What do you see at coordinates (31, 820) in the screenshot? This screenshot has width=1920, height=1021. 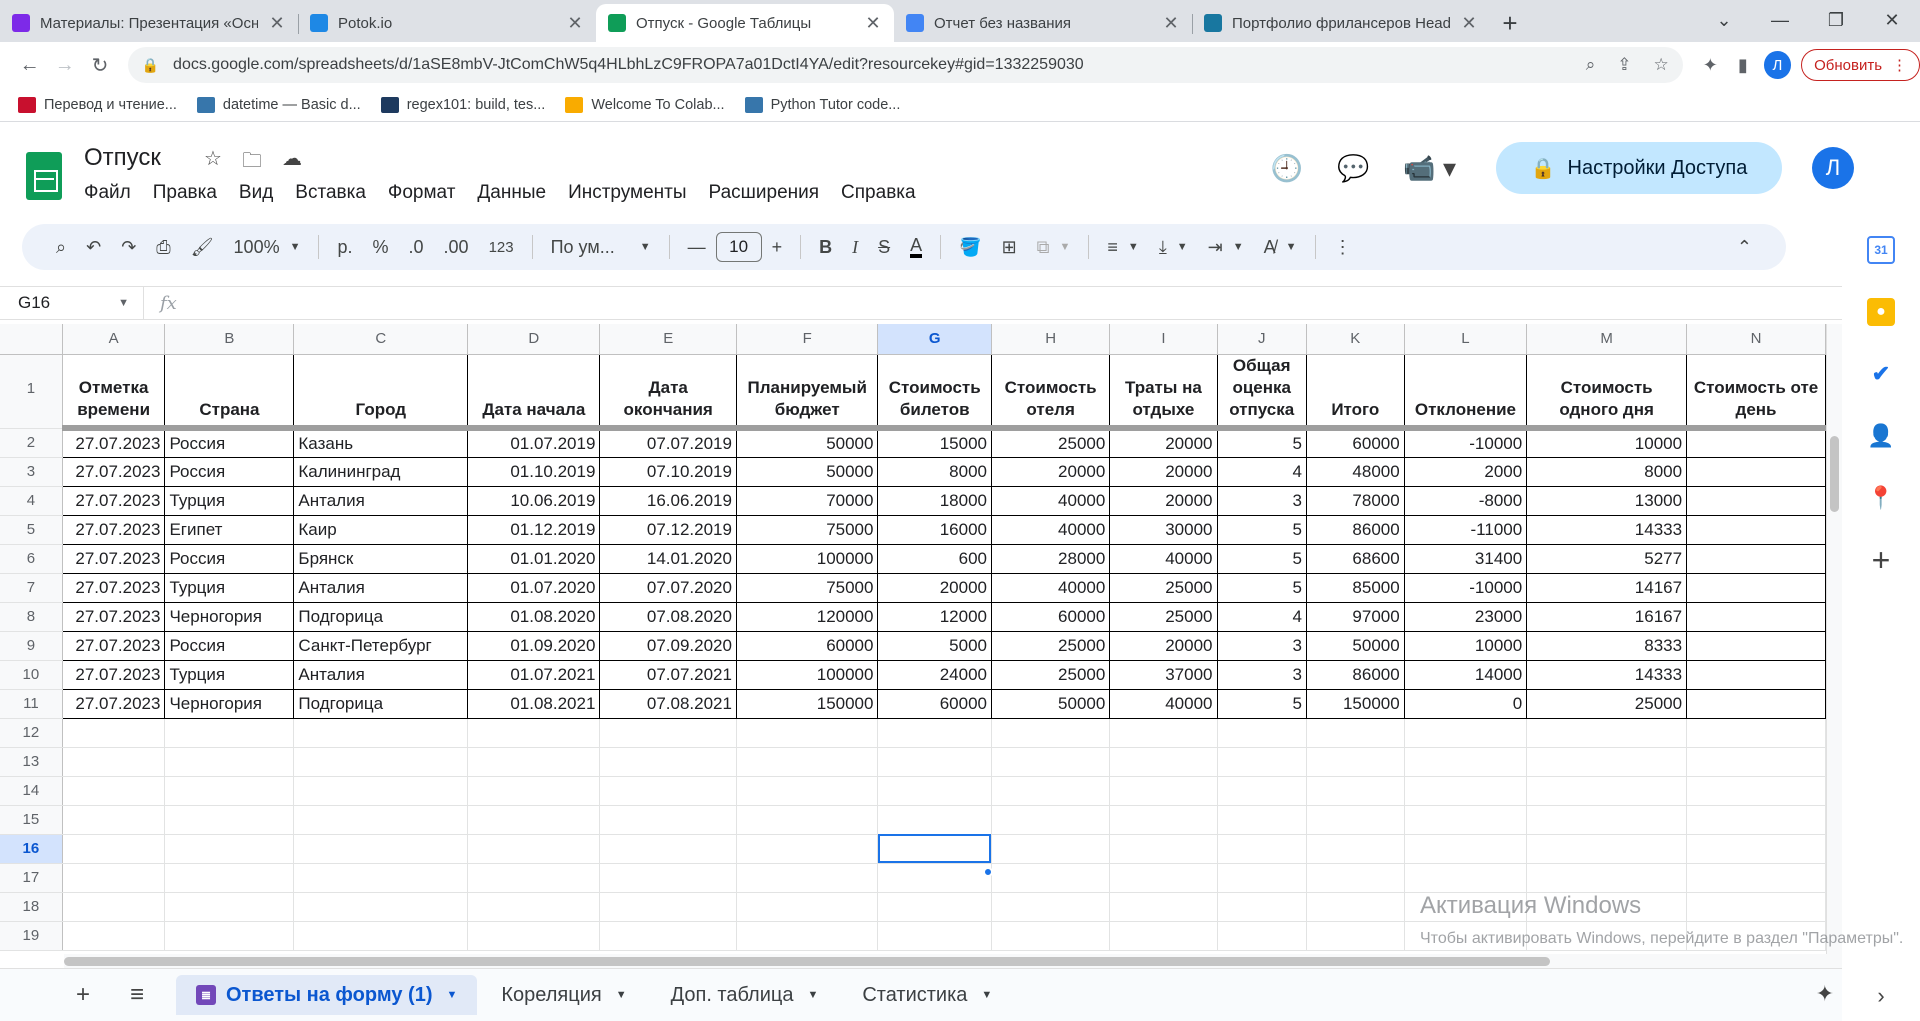 I see `row-header: 15` at bounding box center [31, 820].